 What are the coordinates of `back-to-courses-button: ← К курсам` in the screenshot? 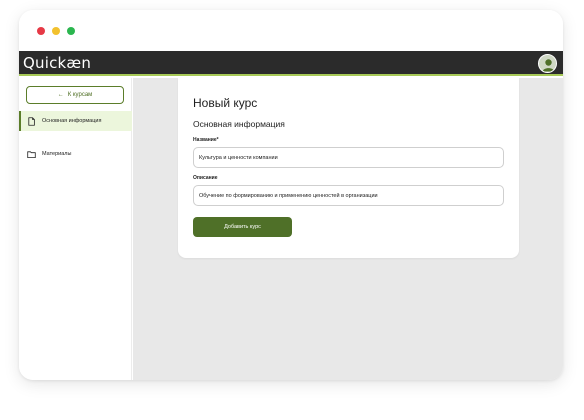 It's located at (75, 95).